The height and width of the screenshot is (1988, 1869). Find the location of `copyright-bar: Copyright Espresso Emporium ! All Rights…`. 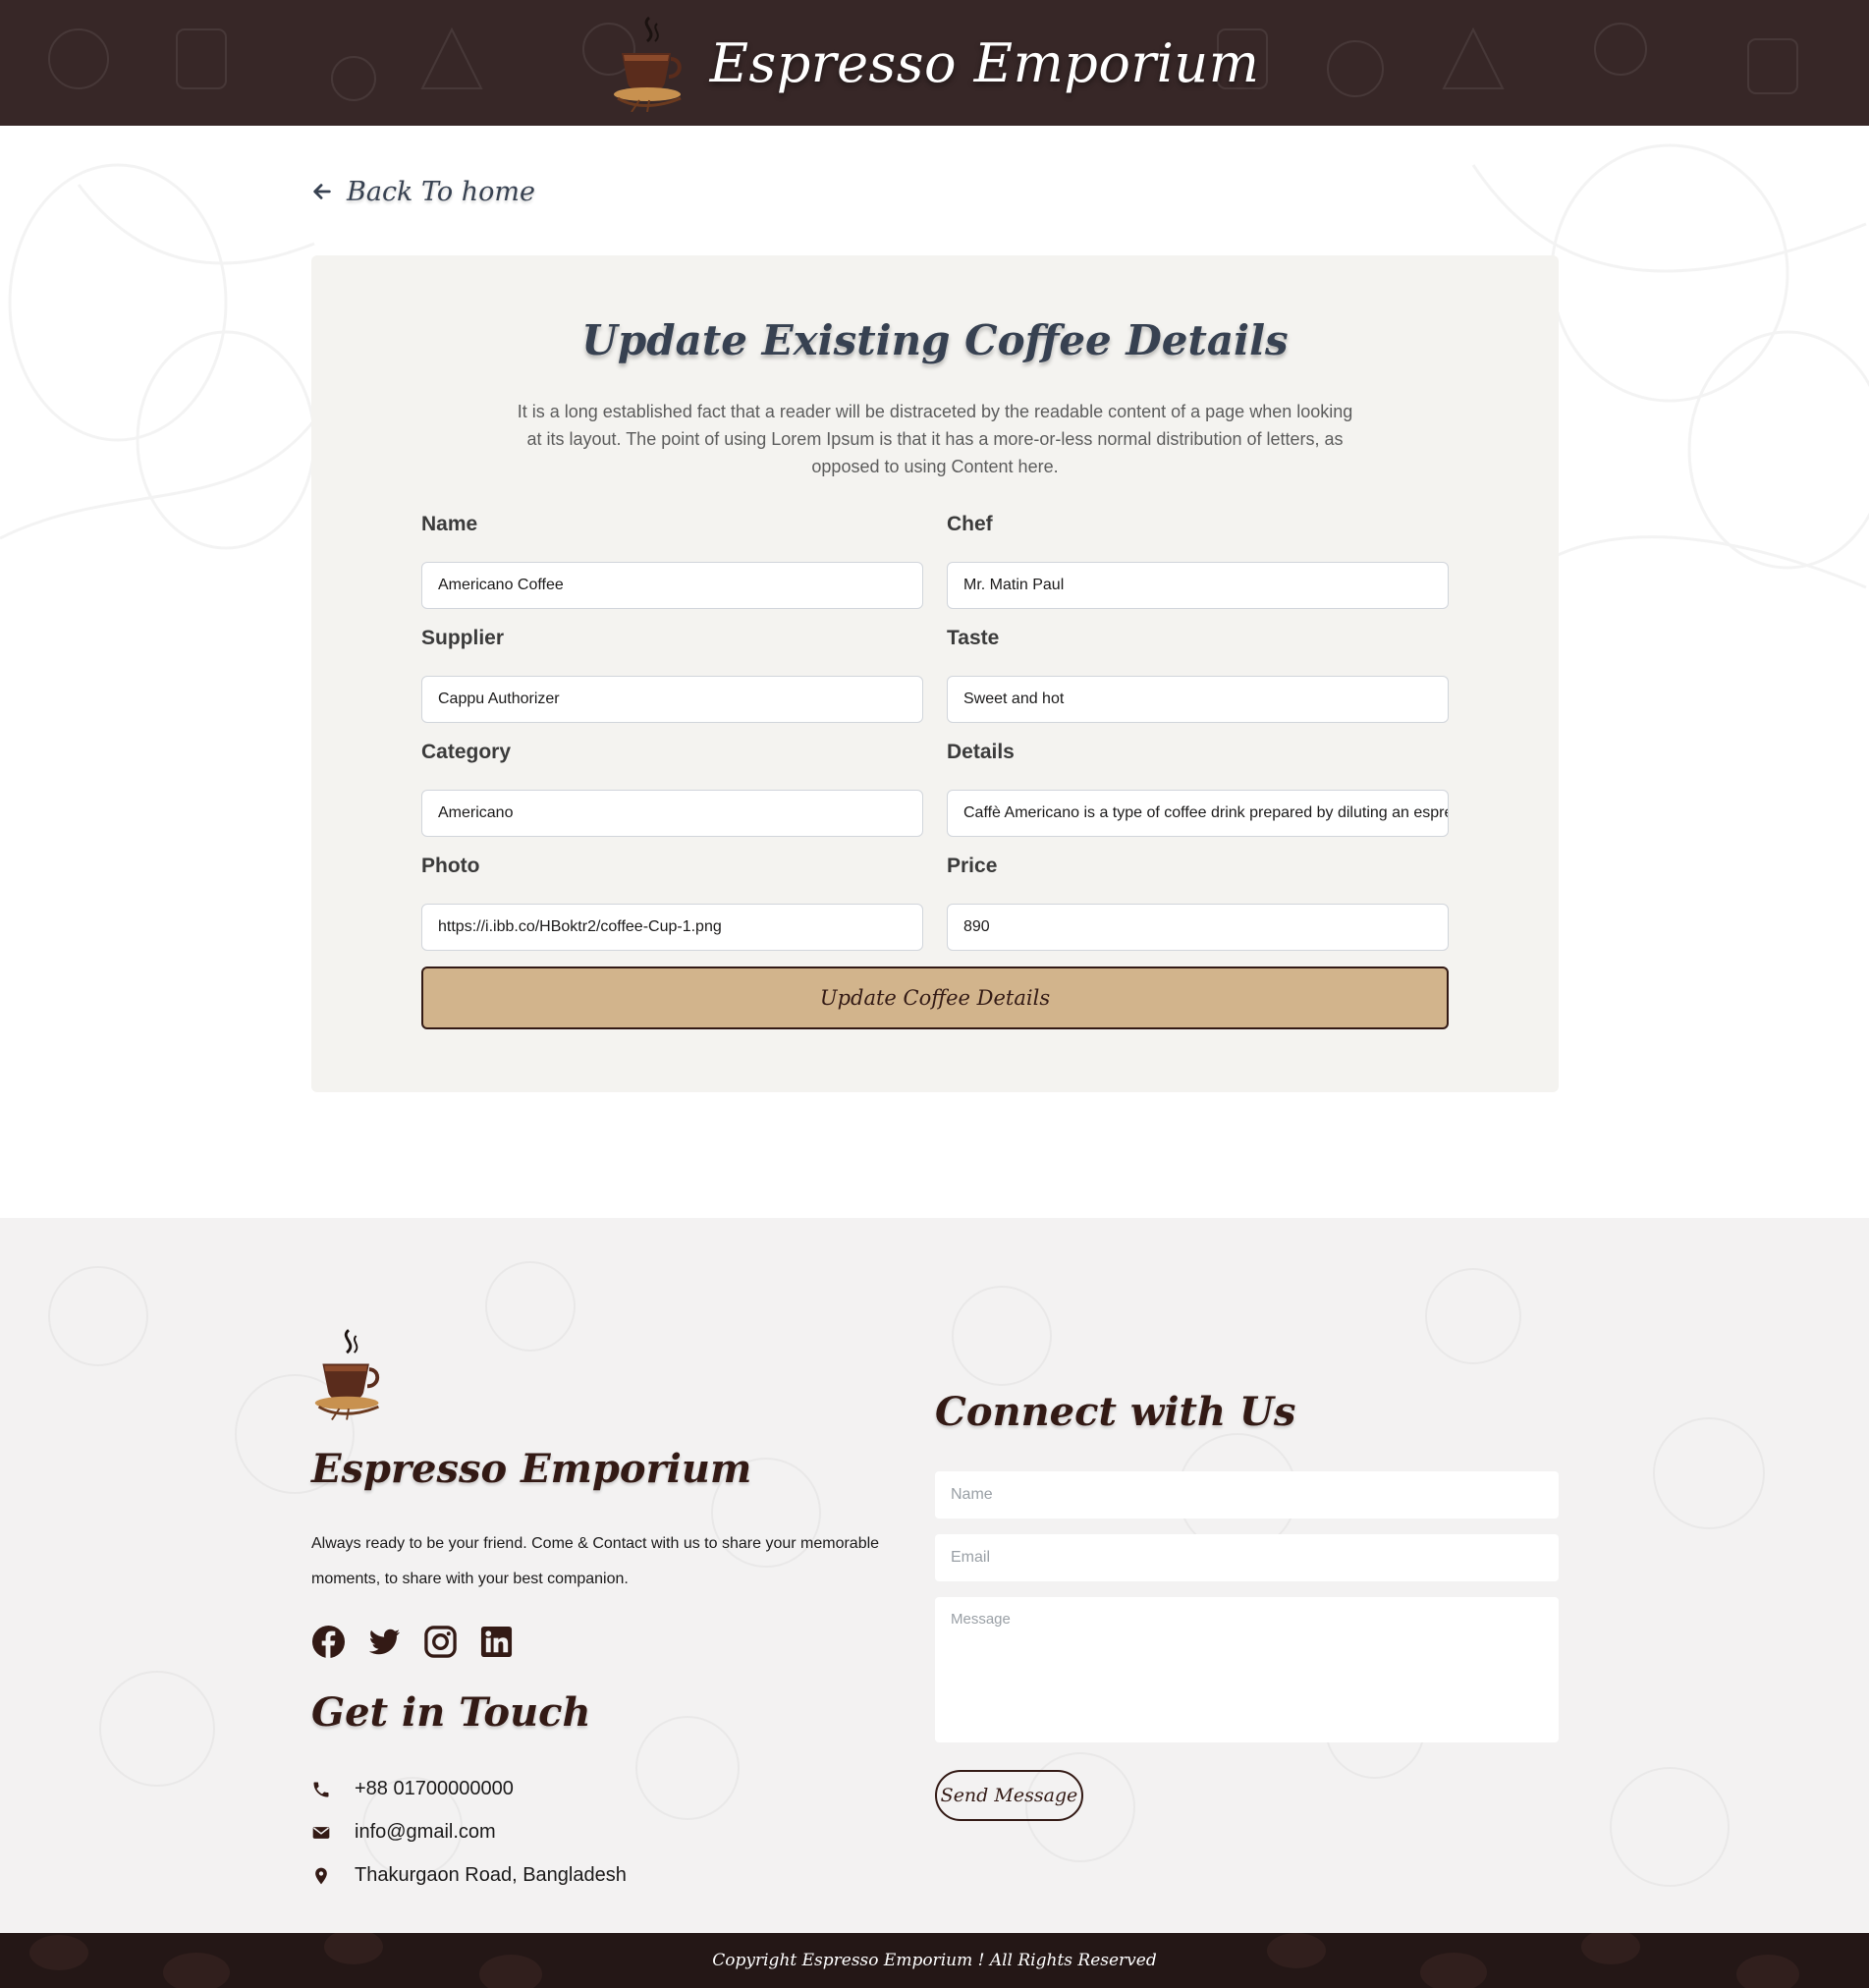

copyright-bar: Copyright Espresso Emporium ! All Rights… is located at coordinates (934, 1960).